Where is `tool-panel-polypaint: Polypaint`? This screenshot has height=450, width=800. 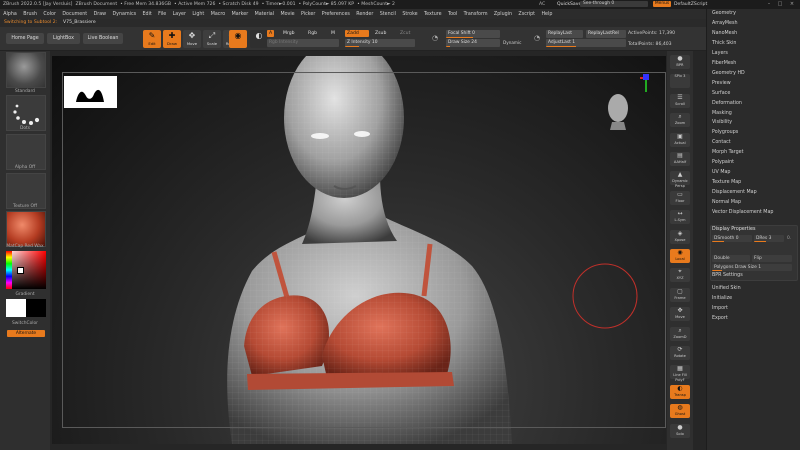
tool-panel-polypaint: Polypaint is located at coordinates (723, 163).